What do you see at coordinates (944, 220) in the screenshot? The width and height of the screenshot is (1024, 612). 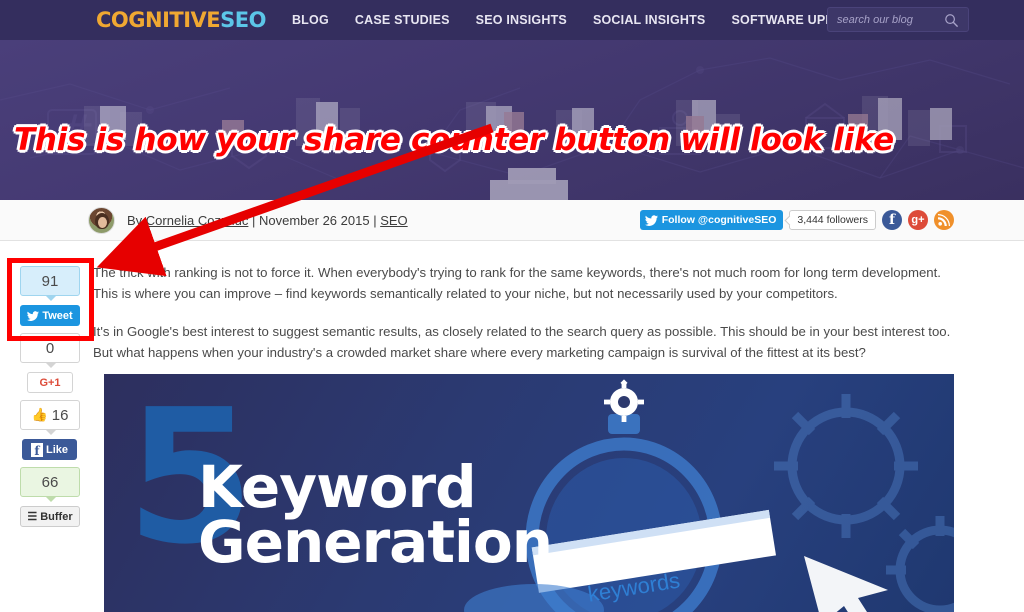 I see `rss-icon` at bounding box center [944, 220].